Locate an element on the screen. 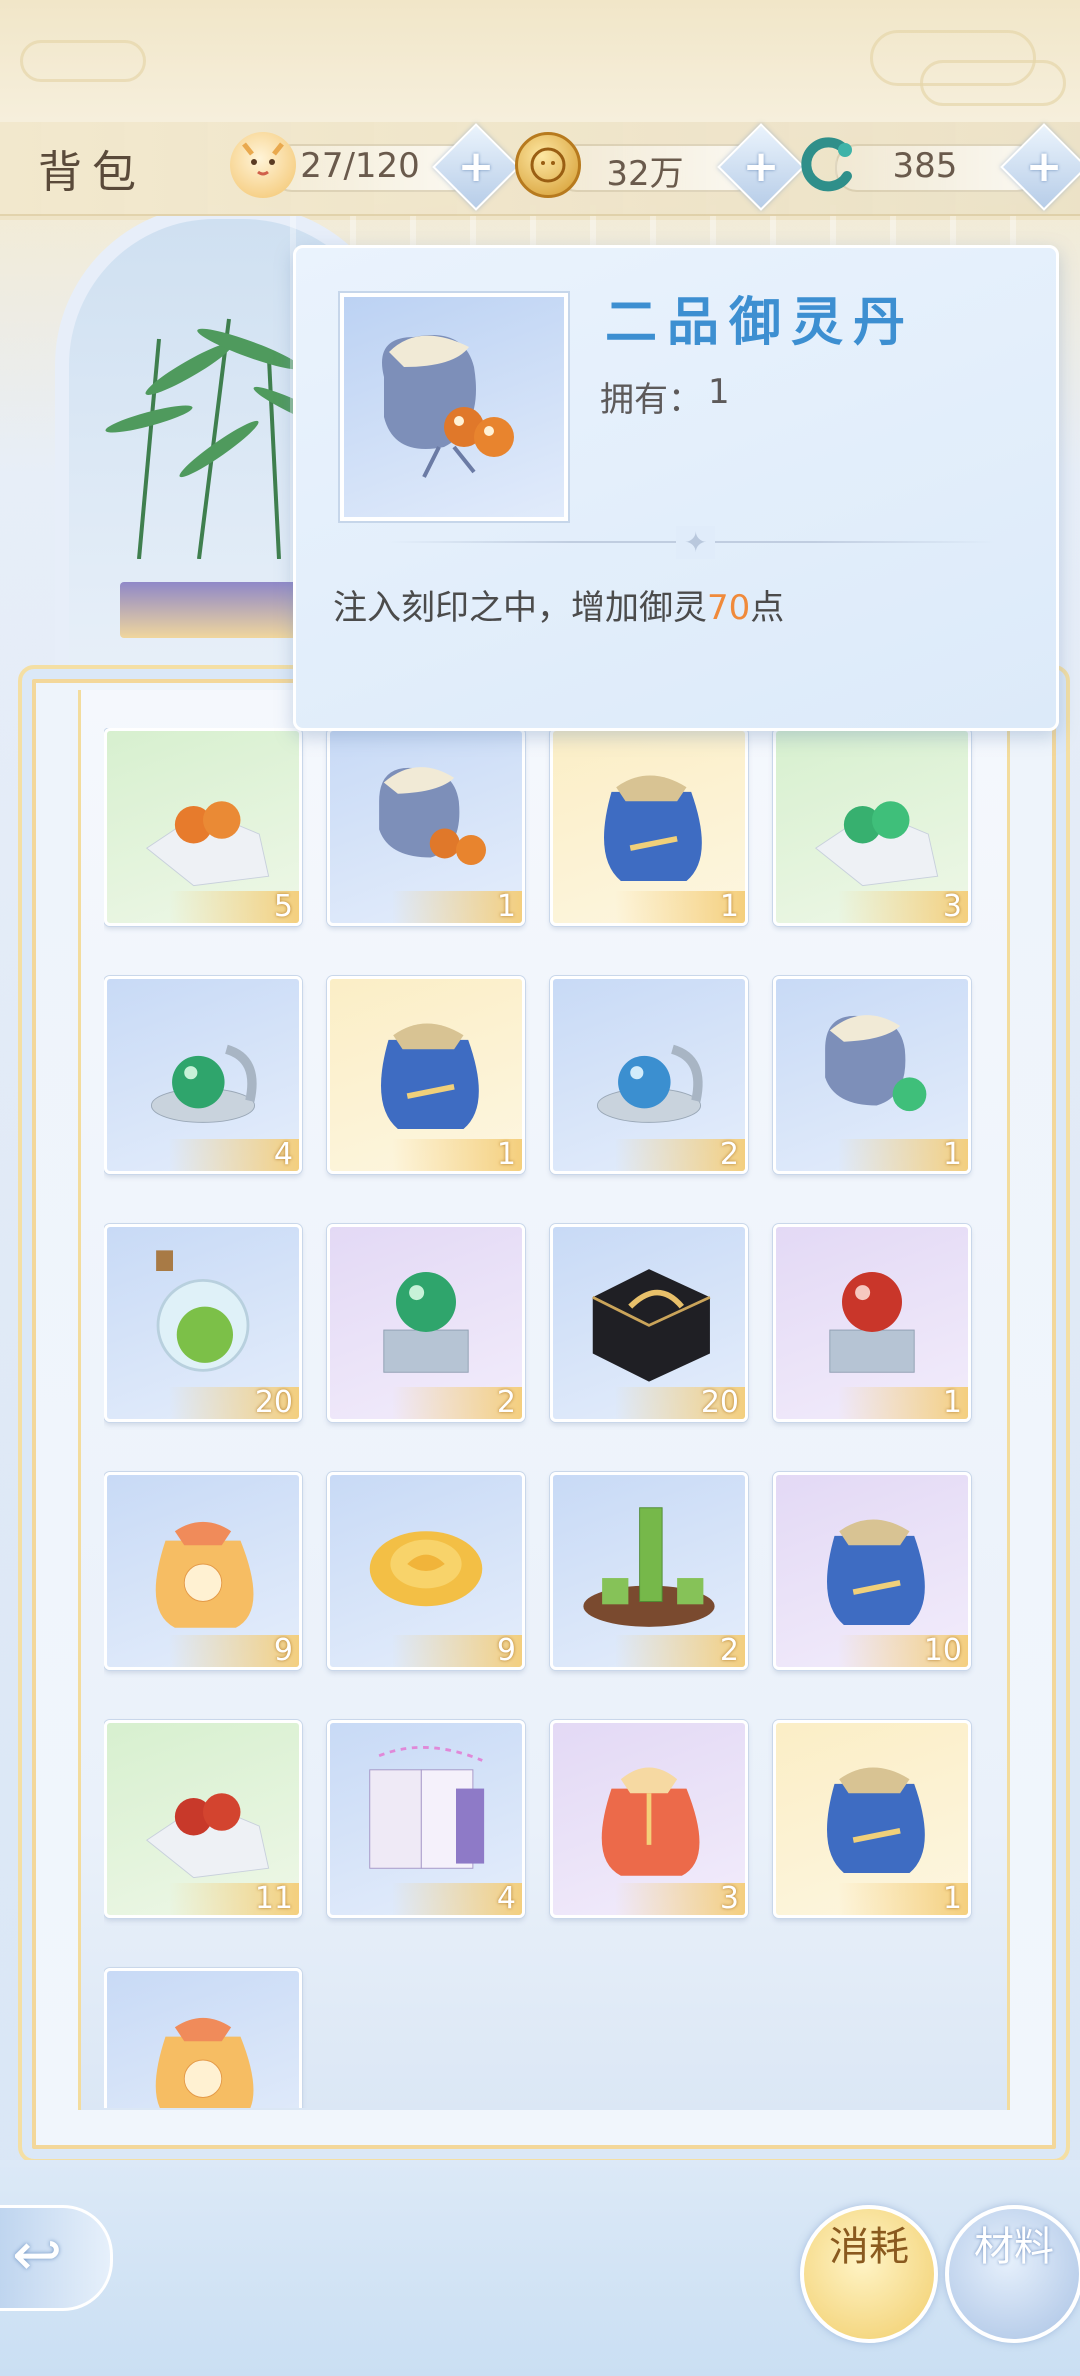  desc-suffix: 点 is located at coordinates (767, 608).